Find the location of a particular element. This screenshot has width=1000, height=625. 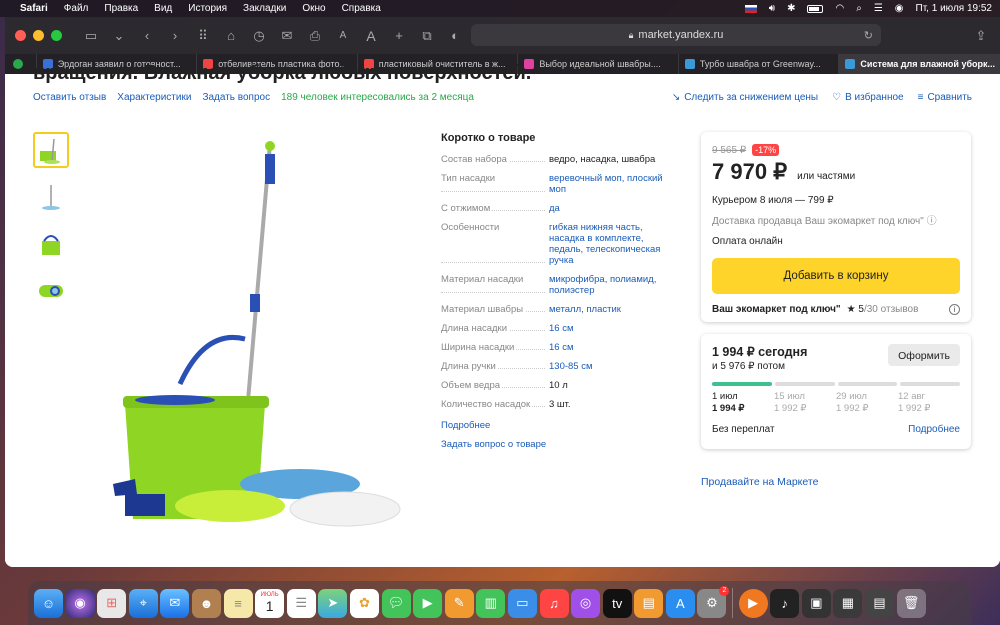

menu-app-name: Safari is located at coordinates (34, 8).